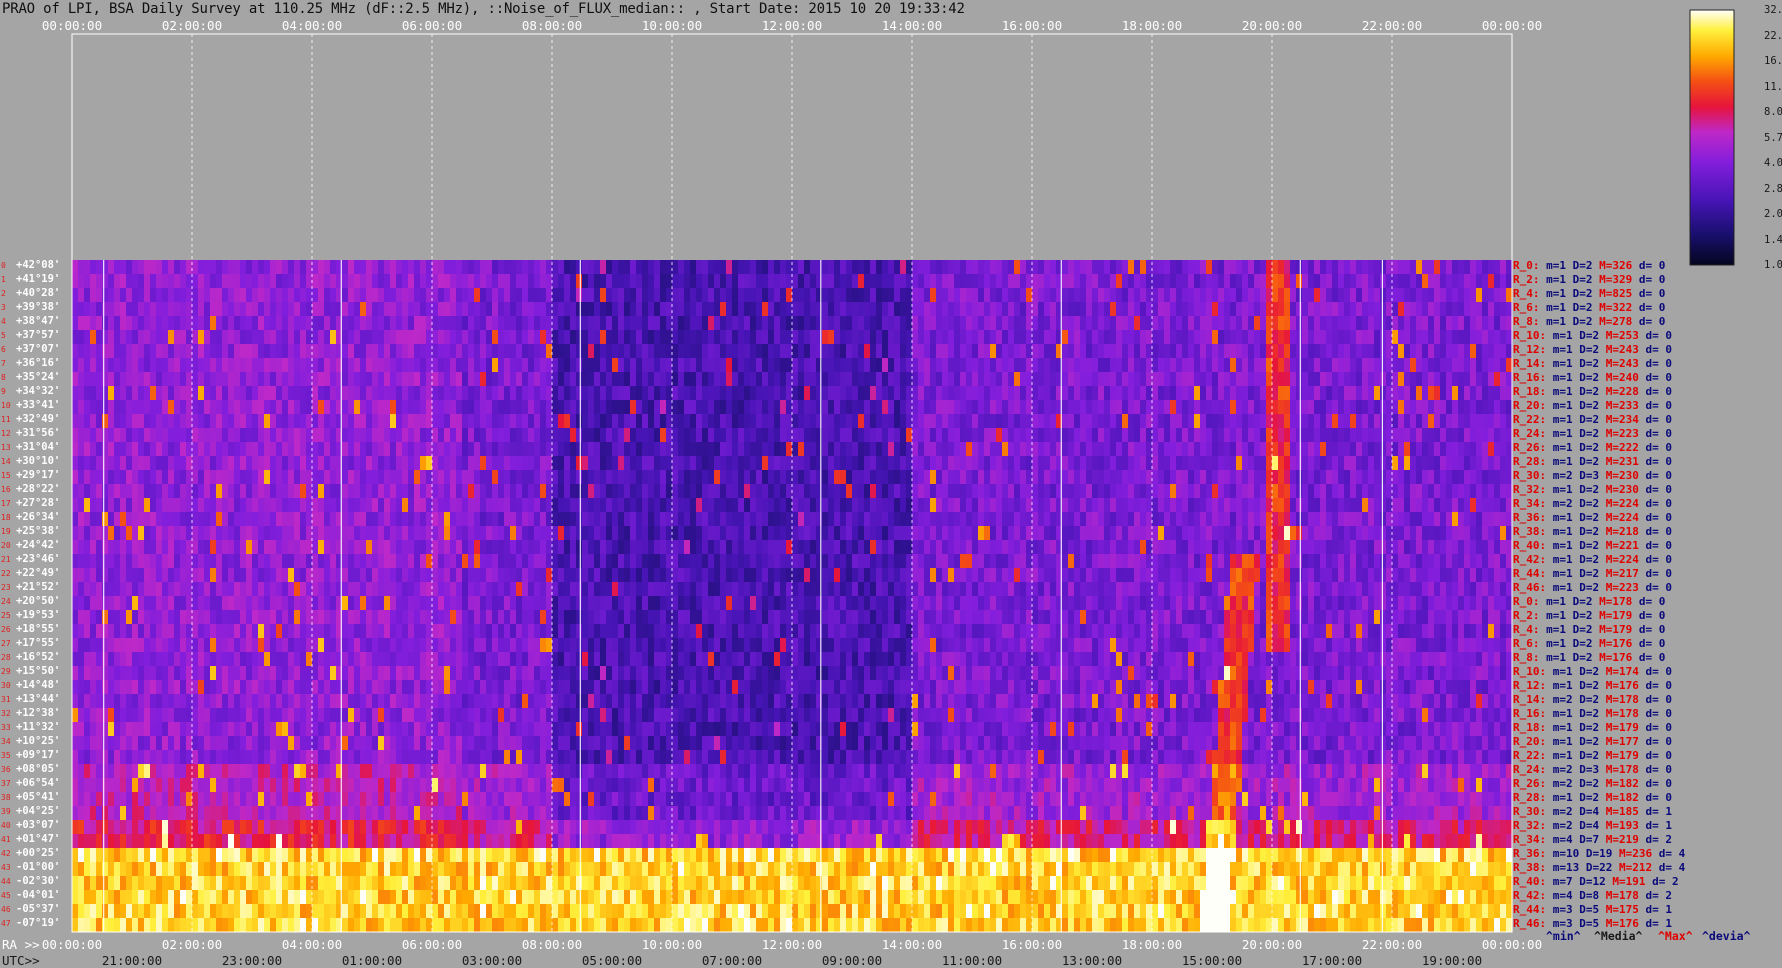  I want to click on row-stat-r: R_44:, so click(1530, 573).